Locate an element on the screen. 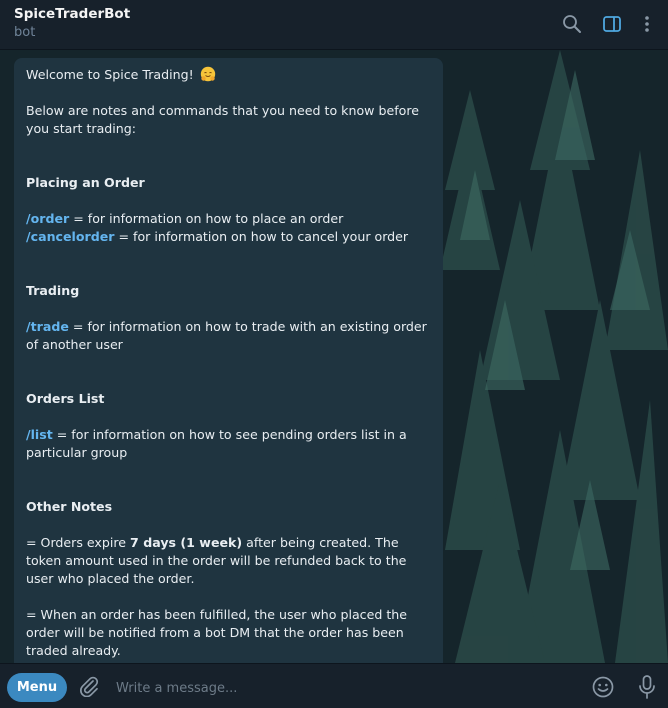  section-title-placing: Placing an Order is located at coordinates (85, 182).